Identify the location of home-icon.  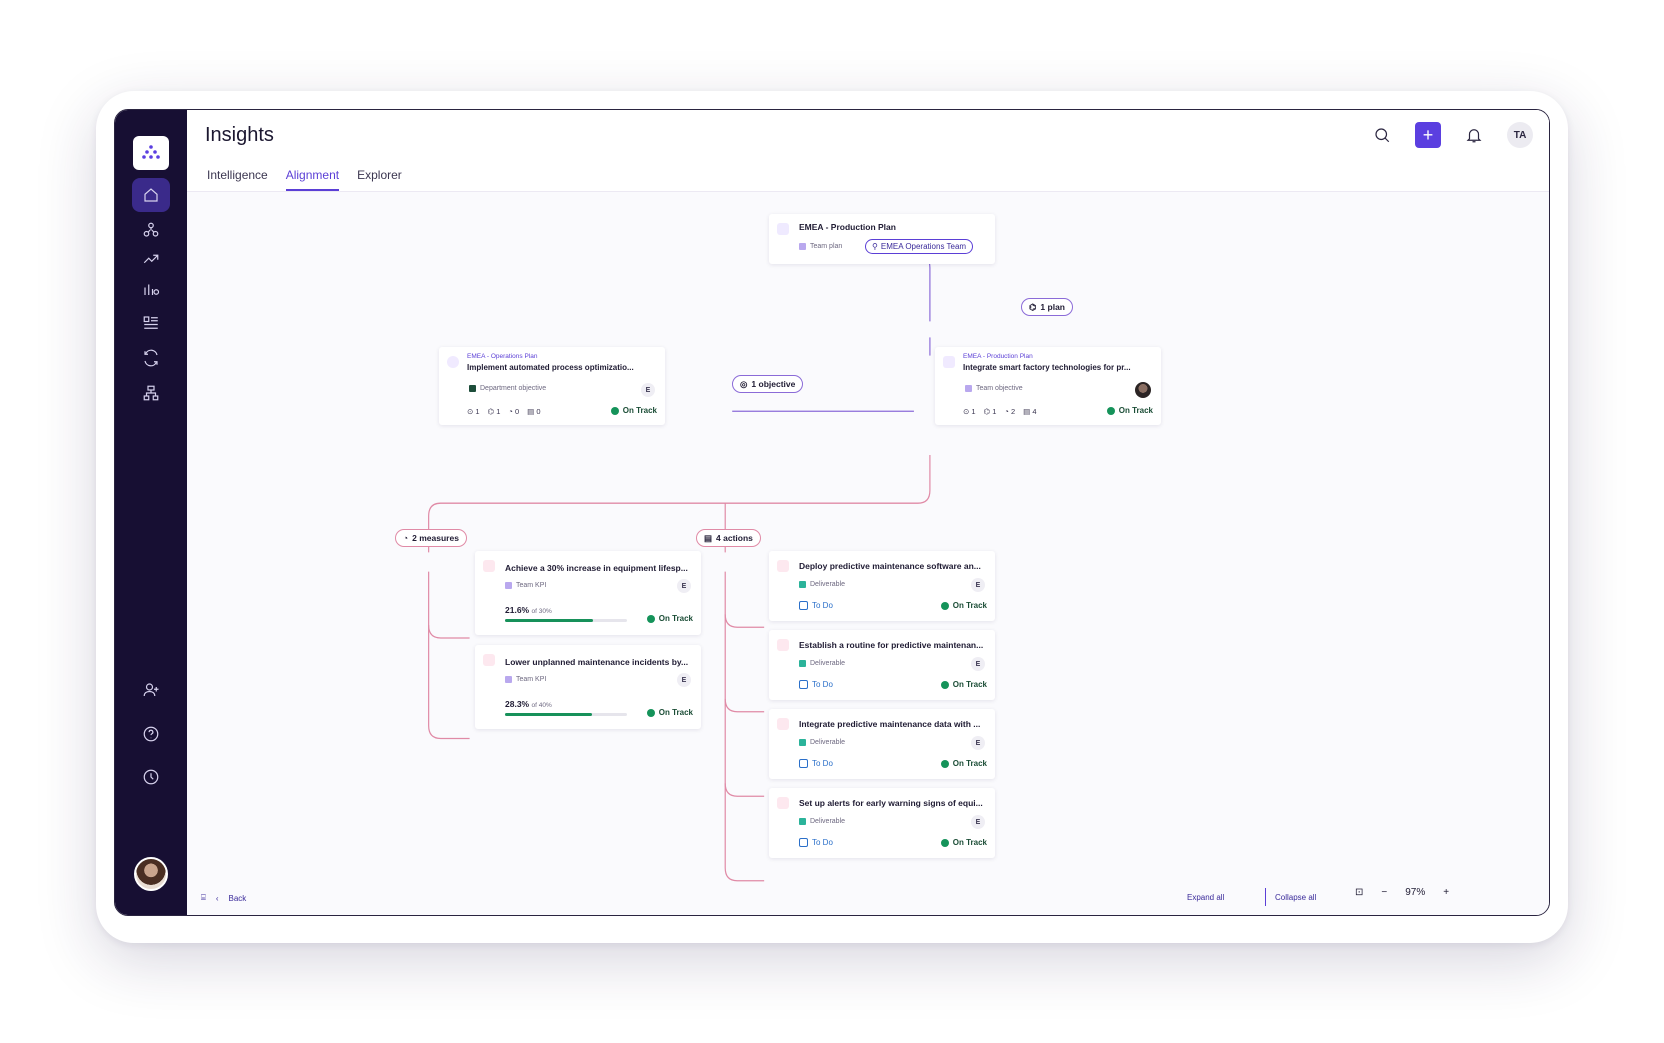
(151, 195).